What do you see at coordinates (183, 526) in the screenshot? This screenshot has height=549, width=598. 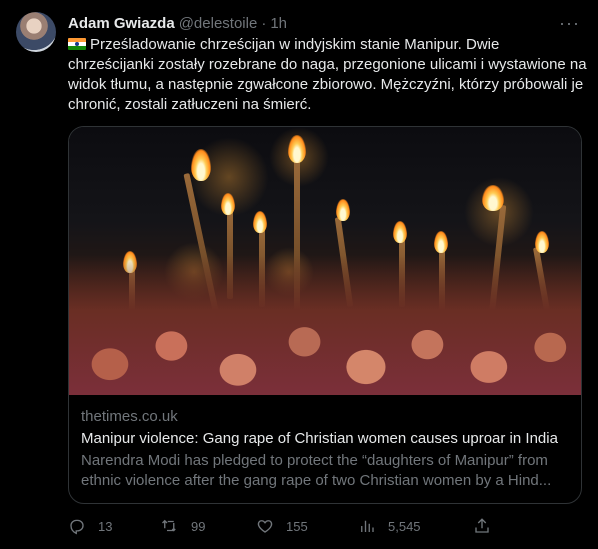 I see `retweet-button: 99` at bounding box center [183, 526].